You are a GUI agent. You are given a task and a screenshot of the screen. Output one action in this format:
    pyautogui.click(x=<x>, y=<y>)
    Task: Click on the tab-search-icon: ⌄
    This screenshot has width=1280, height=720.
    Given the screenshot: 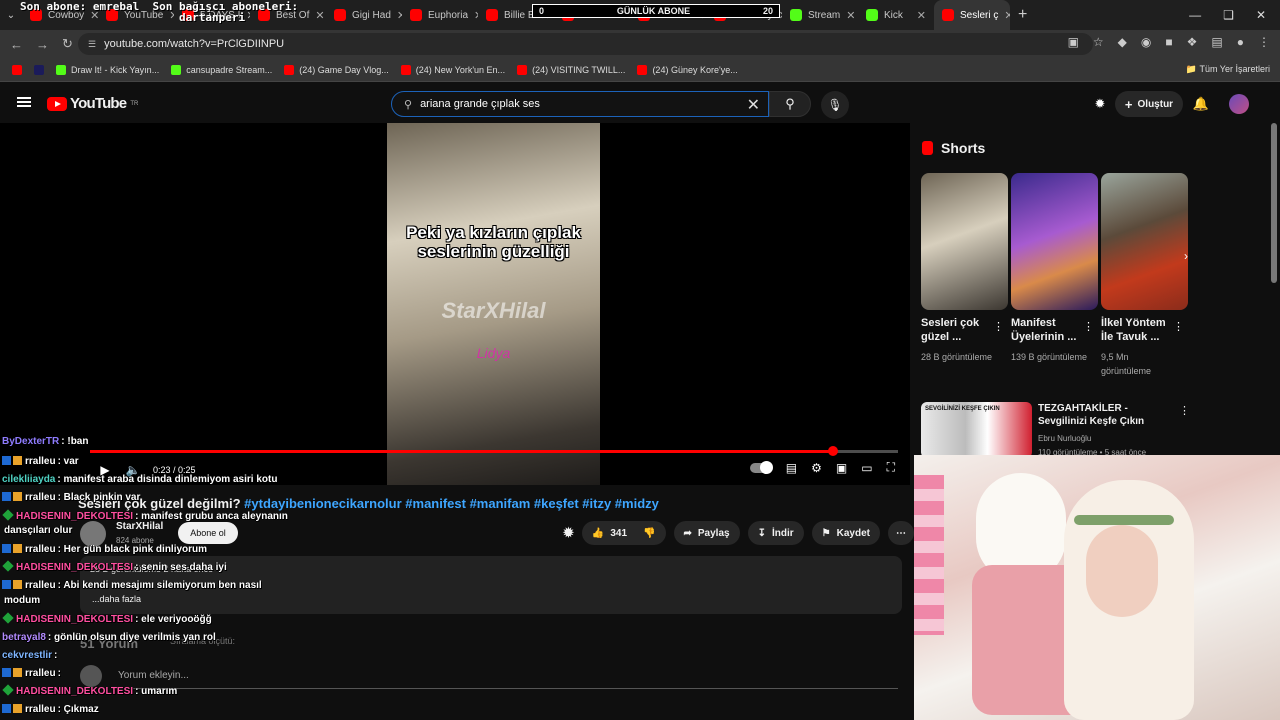 What is the action you would take?
    pyautogui.click(x=11, y=15)
    